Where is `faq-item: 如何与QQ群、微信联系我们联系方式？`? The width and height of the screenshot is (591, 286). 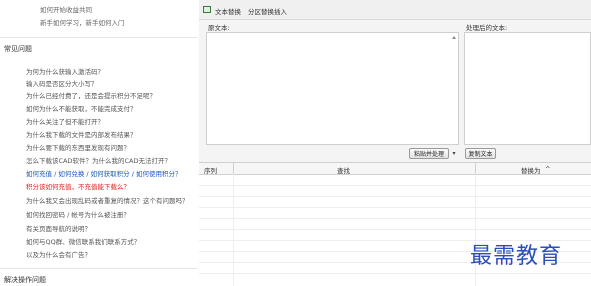
faq-item: 如何与QQ群、微信联系我们联系方式？ is located at coordinates (83, 241).